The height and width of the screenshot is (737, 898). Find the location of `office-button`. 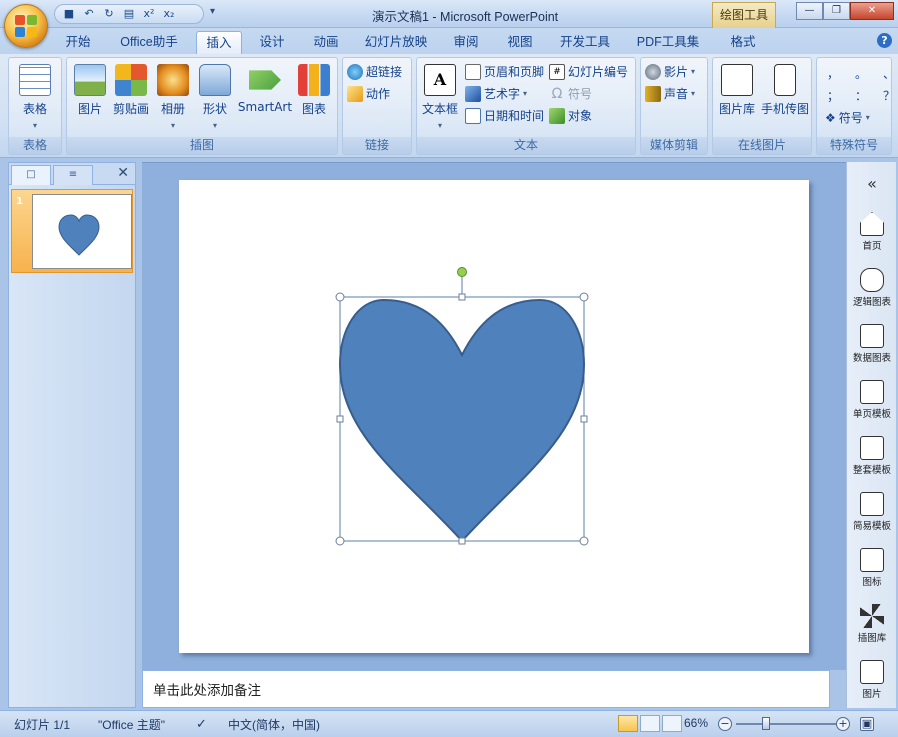

office-button is located at coordinates (26, 26).